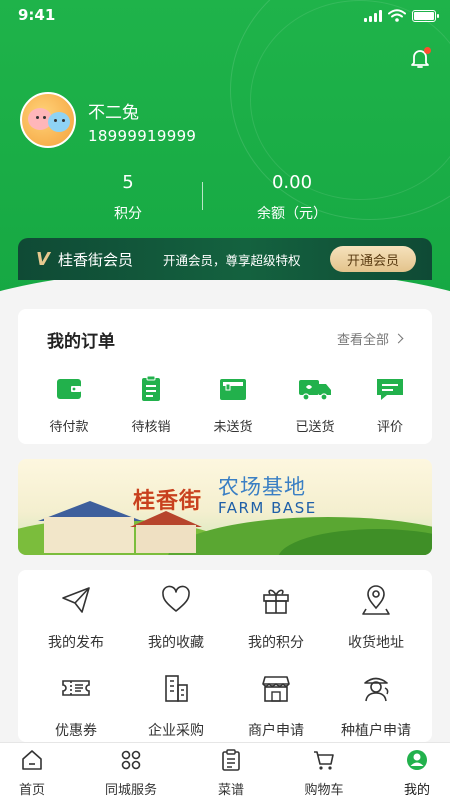  I want to click on service-enterprise-purchase: 企业采购, so click(176, 706).